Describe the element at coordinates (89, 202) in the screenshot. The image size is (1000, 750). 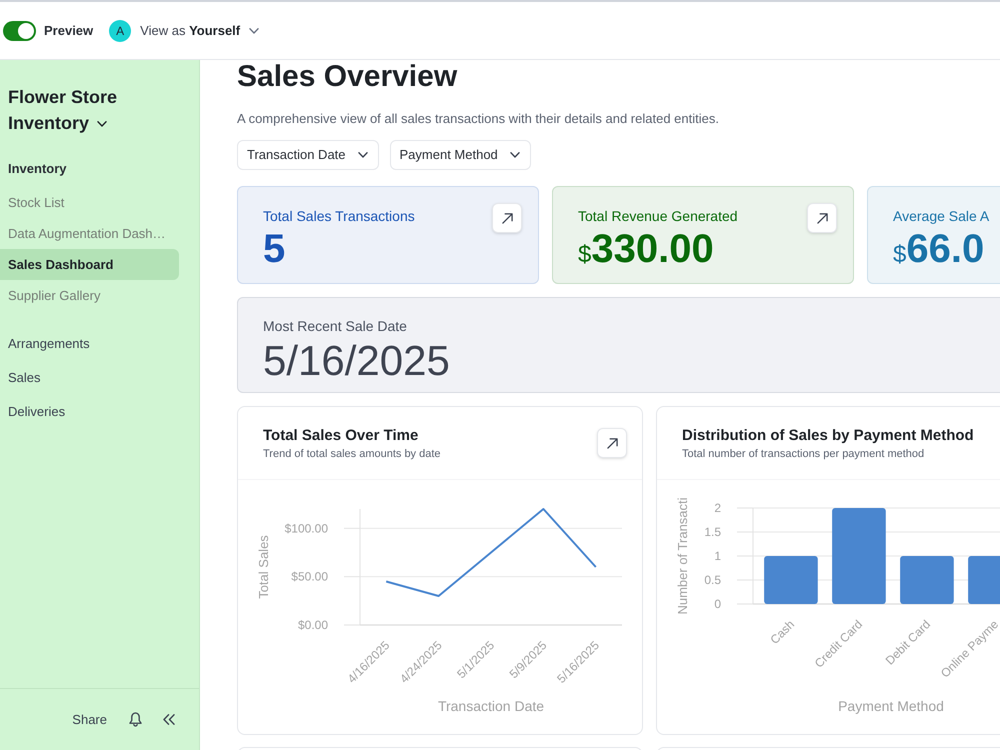
I see `nav-item: Stock List` at that location.